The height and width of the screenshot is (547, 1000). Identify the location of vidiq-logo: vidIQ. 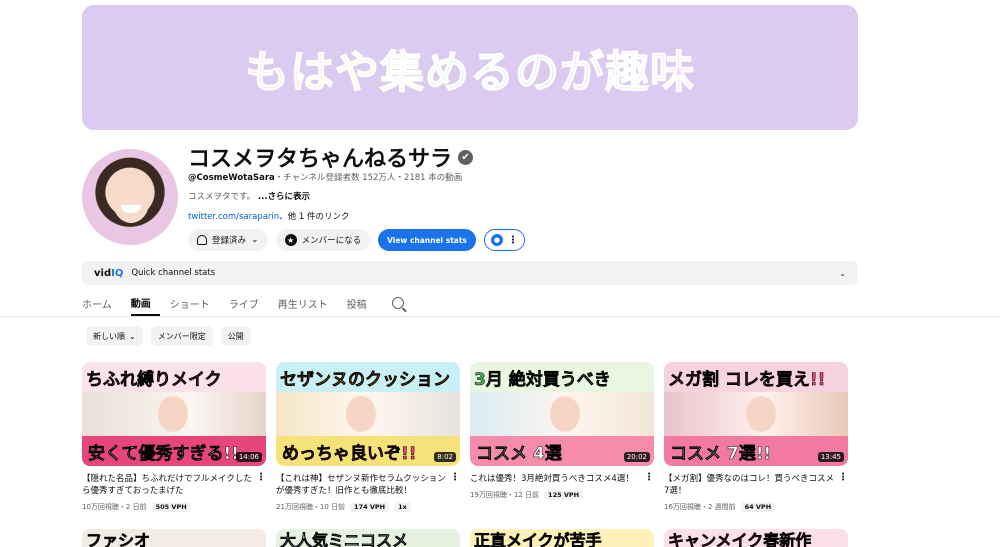
(108, 273).